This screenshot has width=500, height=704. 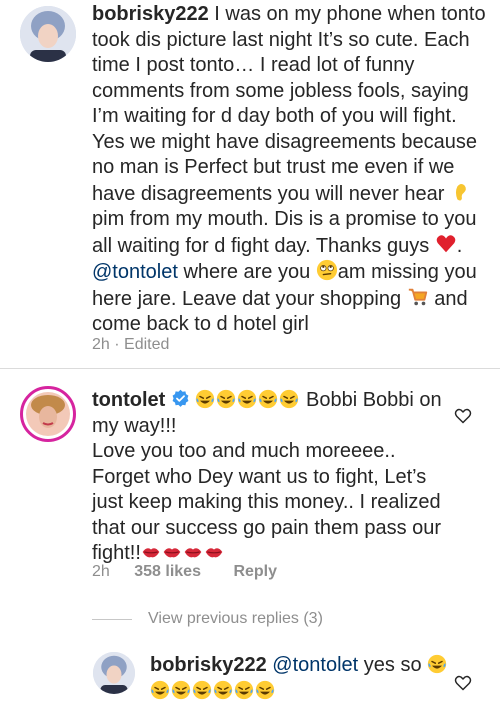 What do you see at coordinates (183, 553) in the screenshot?
I see `kiss-lips-emoji` at bounding box center [183, 553].